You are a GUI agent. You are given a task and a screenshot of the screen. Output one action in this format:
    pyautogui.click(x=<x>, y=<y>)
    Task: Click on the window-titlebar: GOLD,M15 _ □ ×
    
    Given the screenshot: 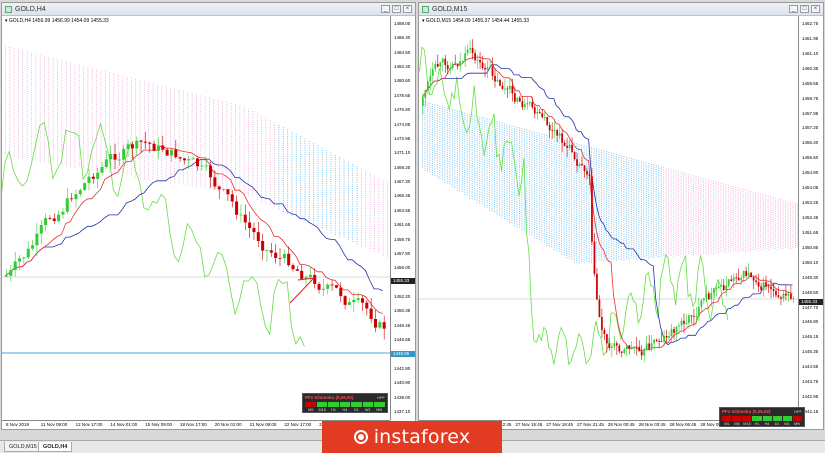 What is the action you would take?
    pyautogui.click(x=621, y=9)
    